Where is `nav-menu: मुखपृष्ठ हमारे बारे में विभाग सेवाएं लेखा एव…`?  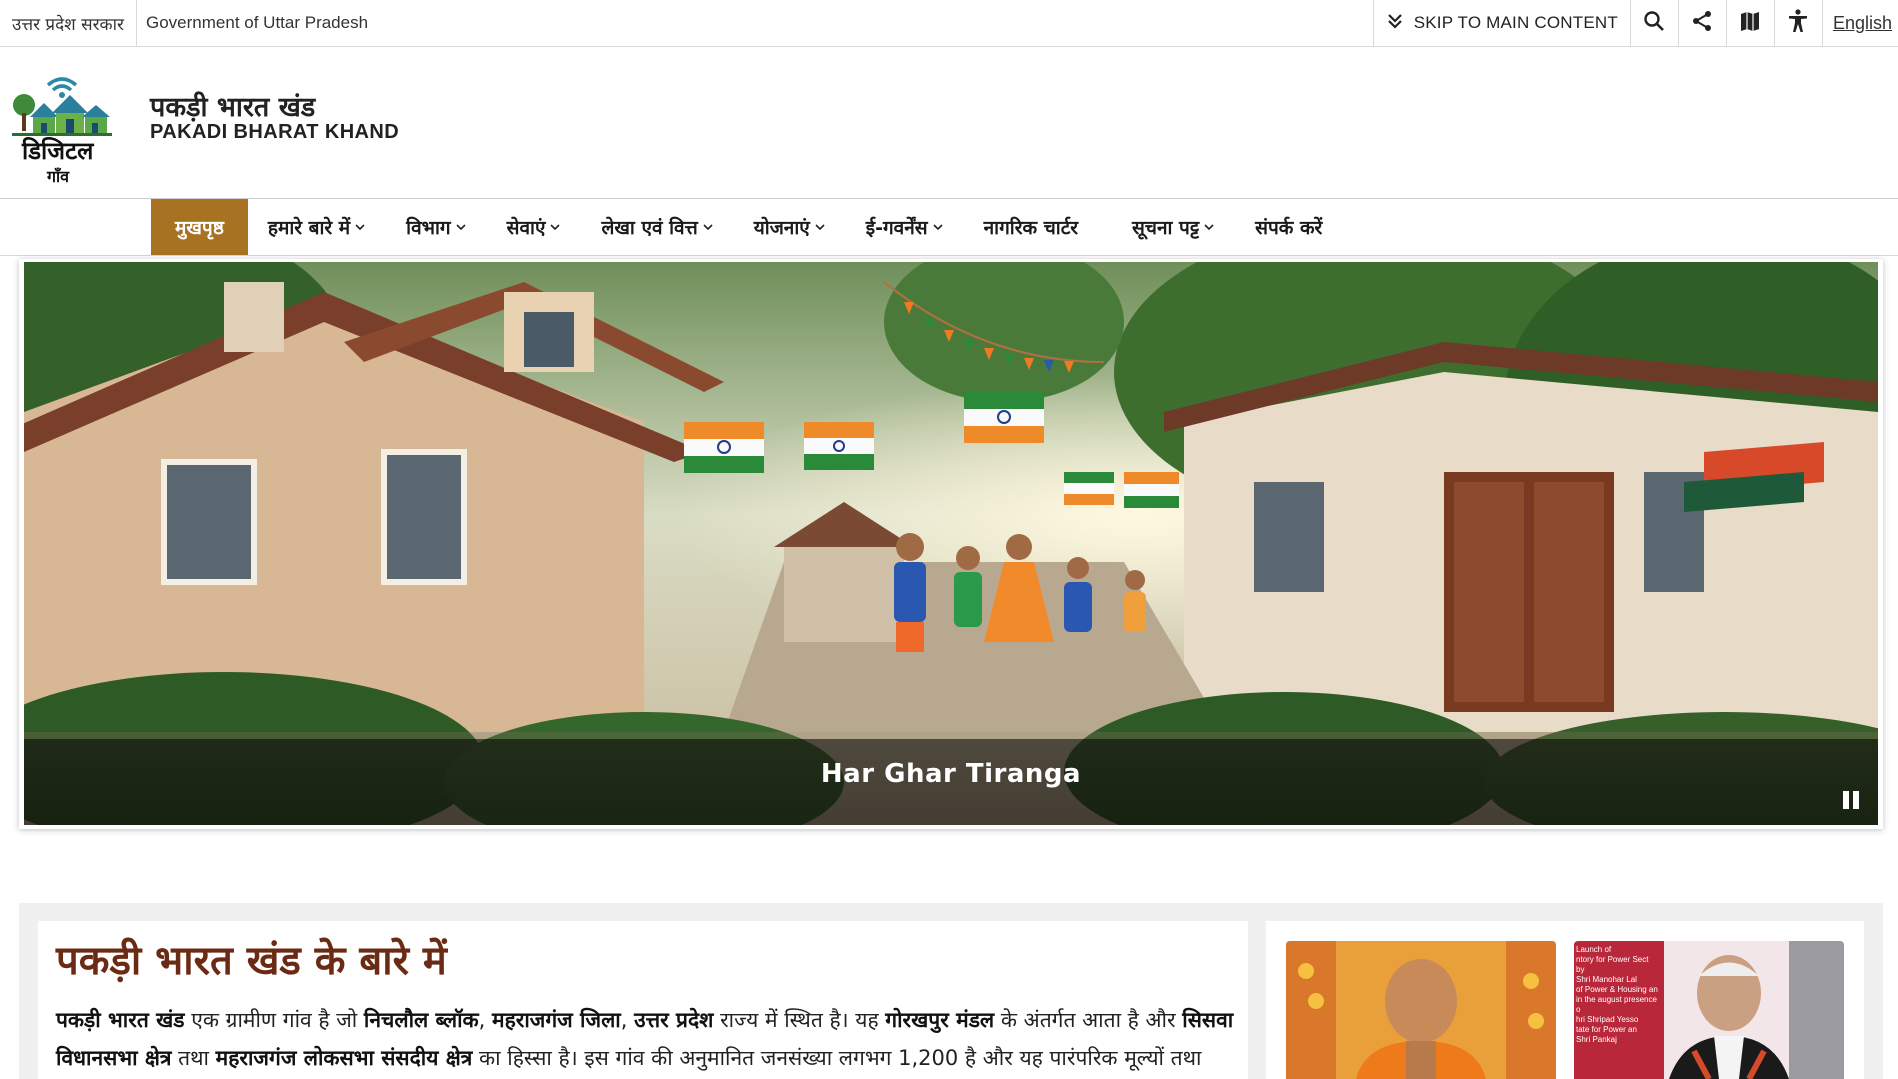 nav-menu: मुखपृष्ठ हमारे बारे में विभाग सेवाएं लेखा एव… is located at coordinates (746, 227).